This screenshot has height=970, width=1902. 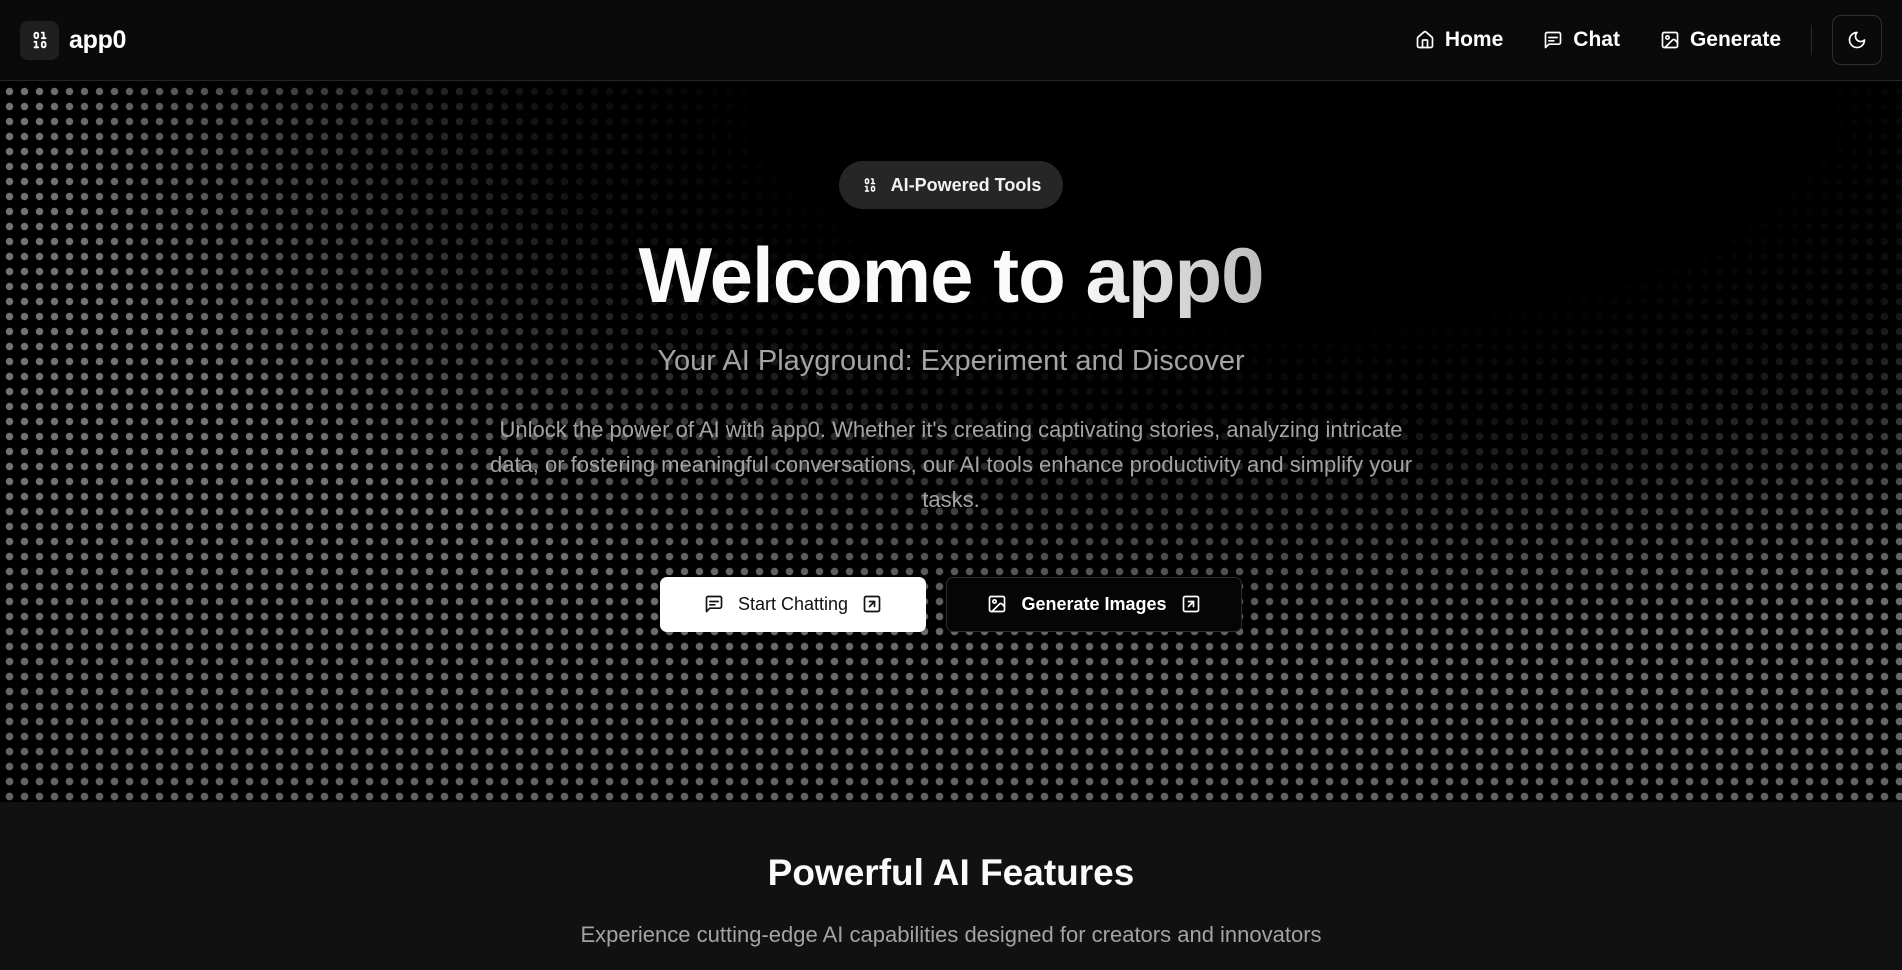 What do you see at coordinates (1596, 39) in the screenshot?
I see `nav-chat-label: Chat` at bounding box center [1596, 39].